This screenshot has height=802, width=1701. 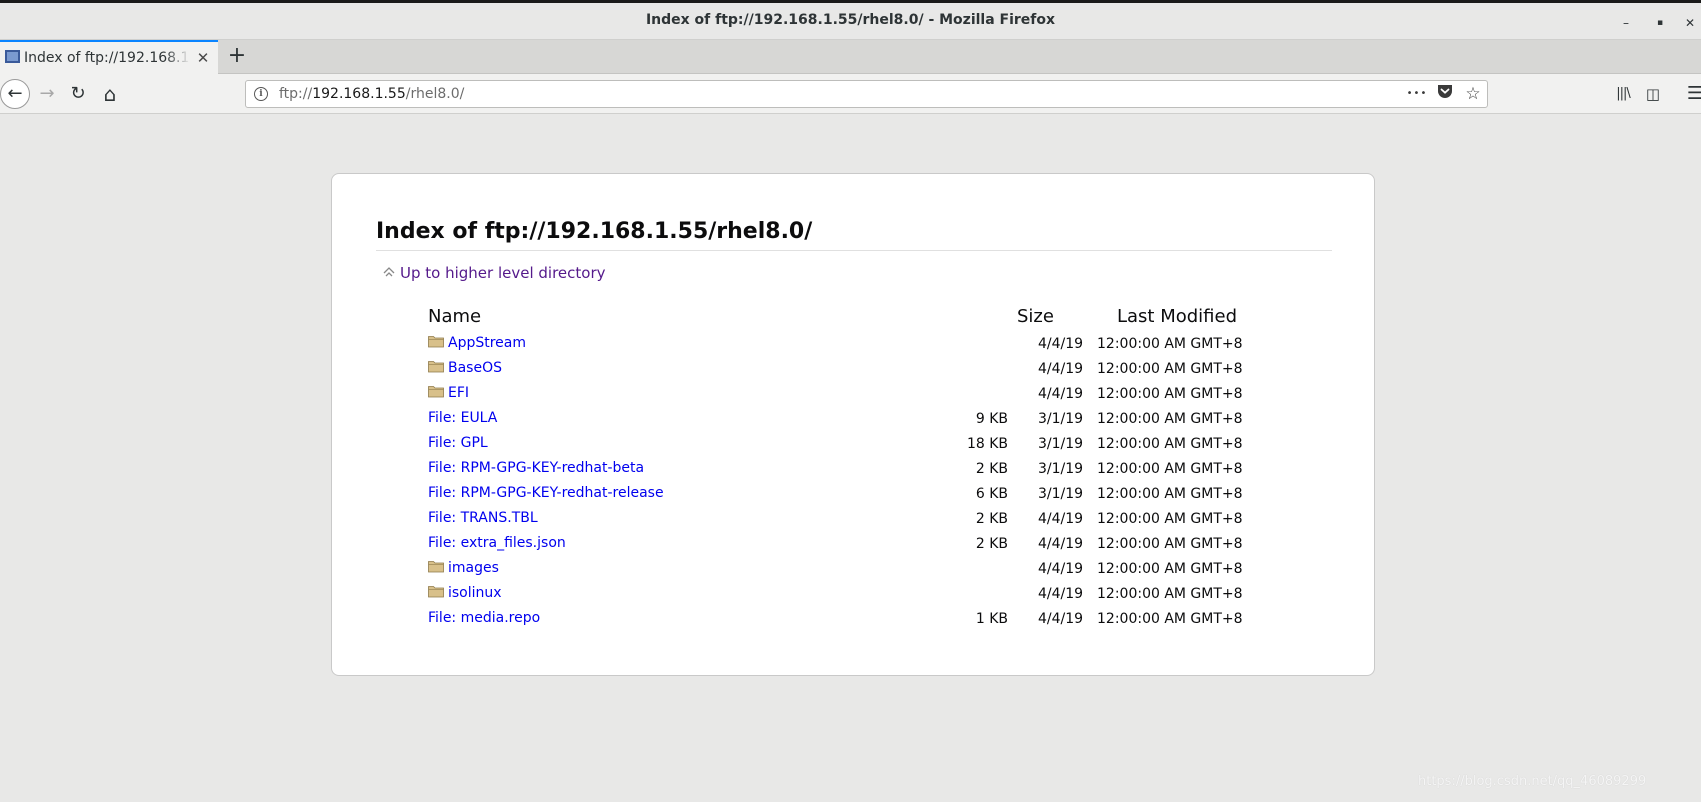 I want to click on file-link: File: media.repo, so click(x=484, y=618).